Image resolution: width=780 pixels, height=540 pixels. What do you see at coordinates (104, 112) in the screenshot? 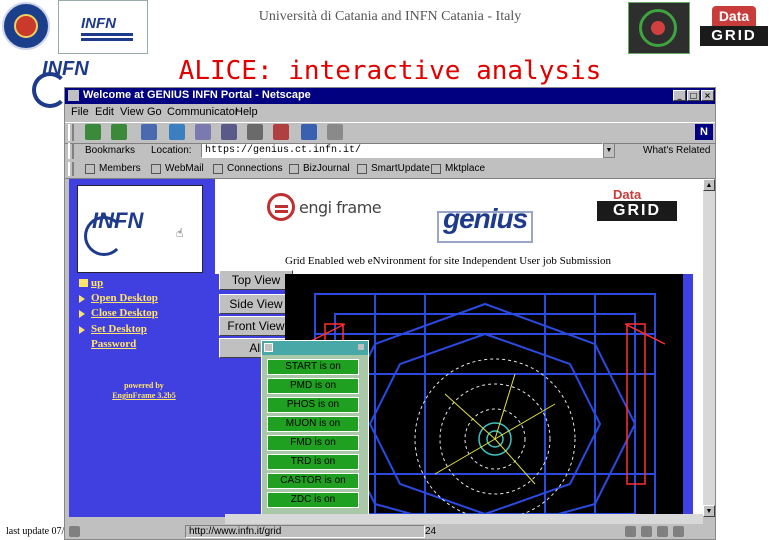
I see `menu-edit: Edit` at bounding box center [104, 112].